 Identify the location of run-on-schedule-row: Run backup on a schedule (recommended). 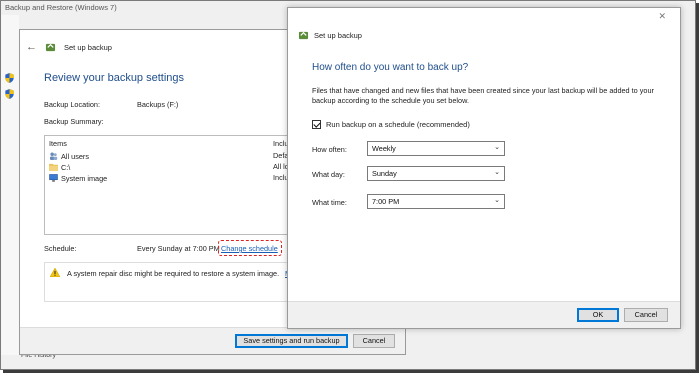
(391, 124).